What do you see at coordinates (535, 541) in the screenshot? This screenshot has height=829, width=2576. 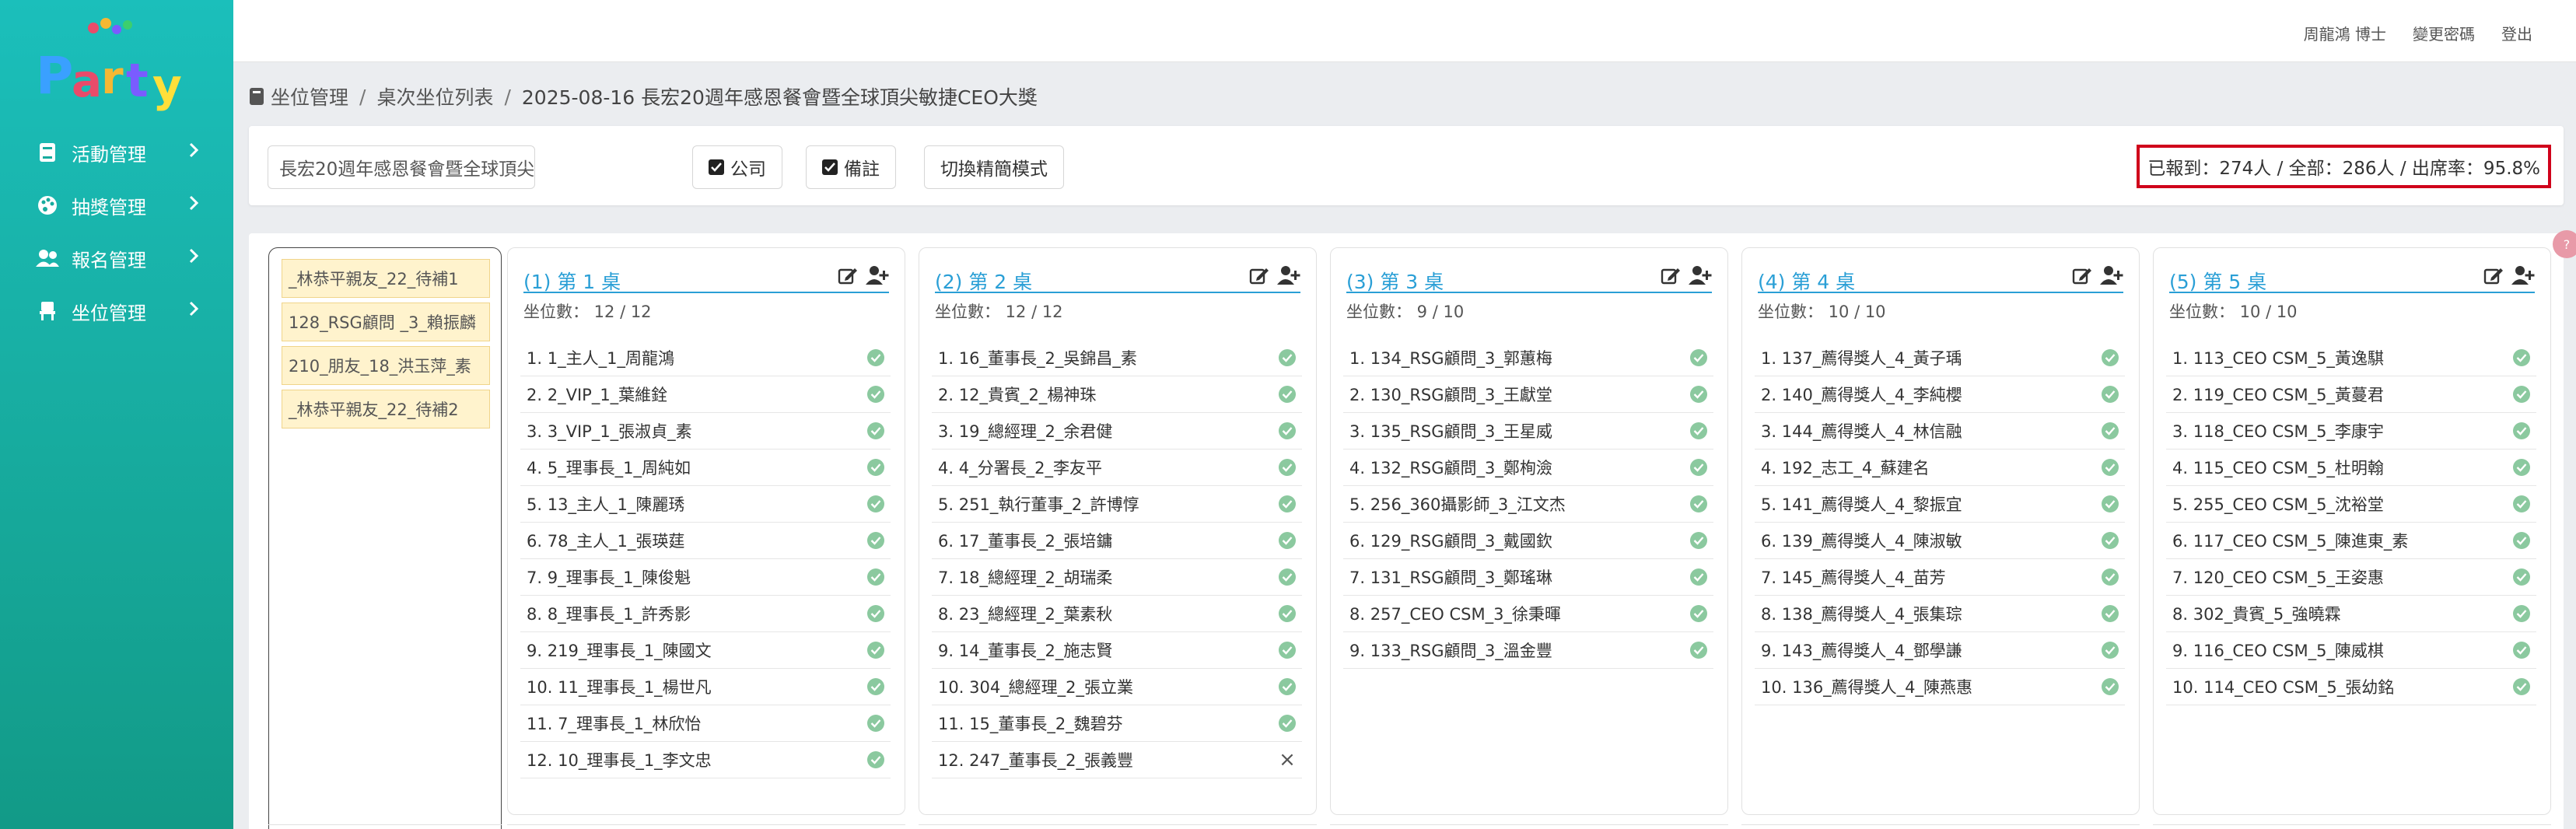 I see `seat-number: 6.` at bounding box center [535, 541].